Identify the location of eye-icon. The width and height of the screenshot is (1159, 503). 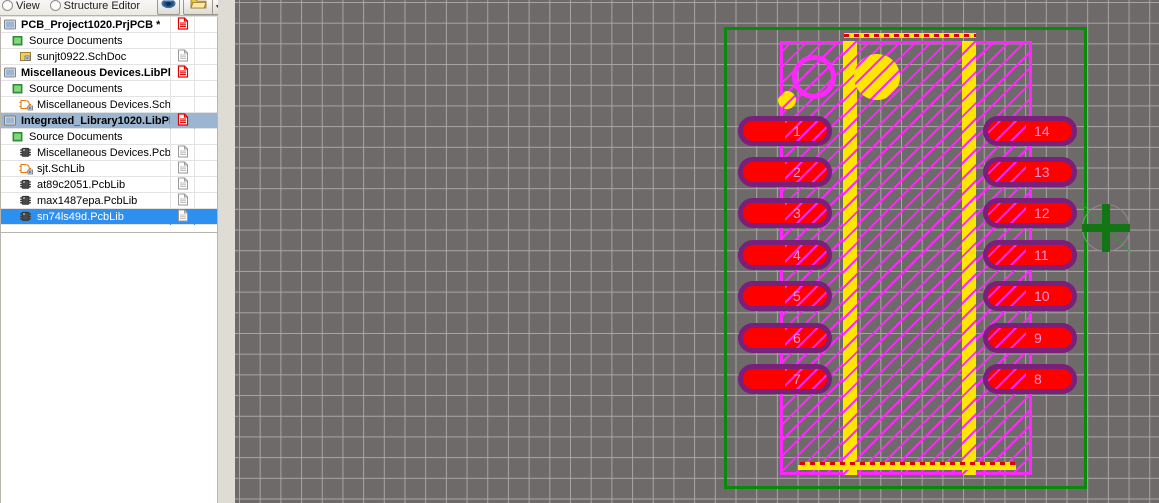
(168, 7).